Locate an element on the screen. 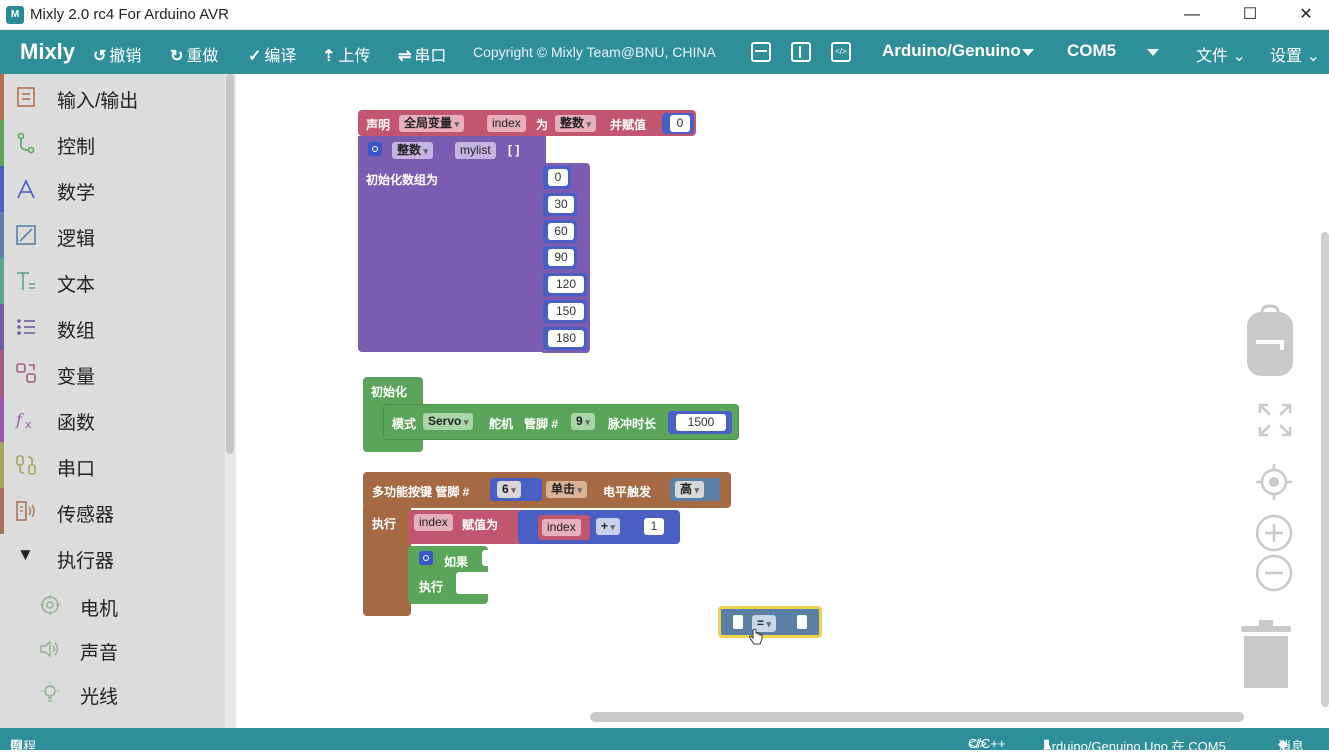 This screenshot has width=1329, height=755. do-label: 执行 is located at coordinates (384, 524).